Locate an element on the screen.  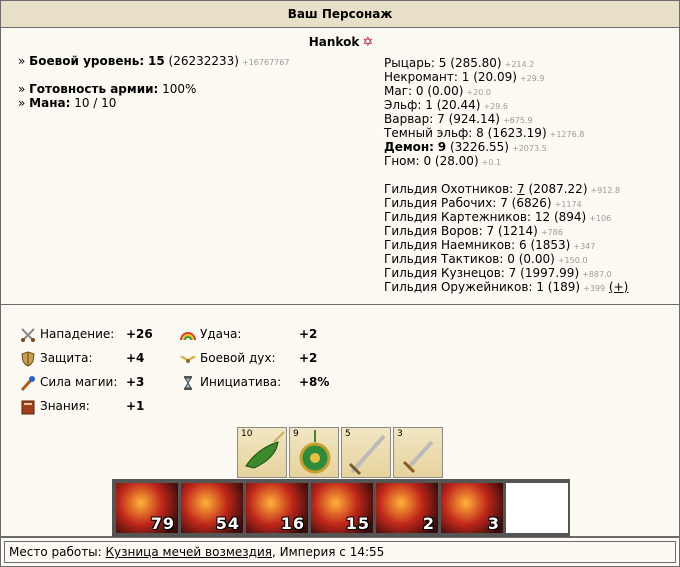
troop-count: 54 is located at coordinates (227, 523).